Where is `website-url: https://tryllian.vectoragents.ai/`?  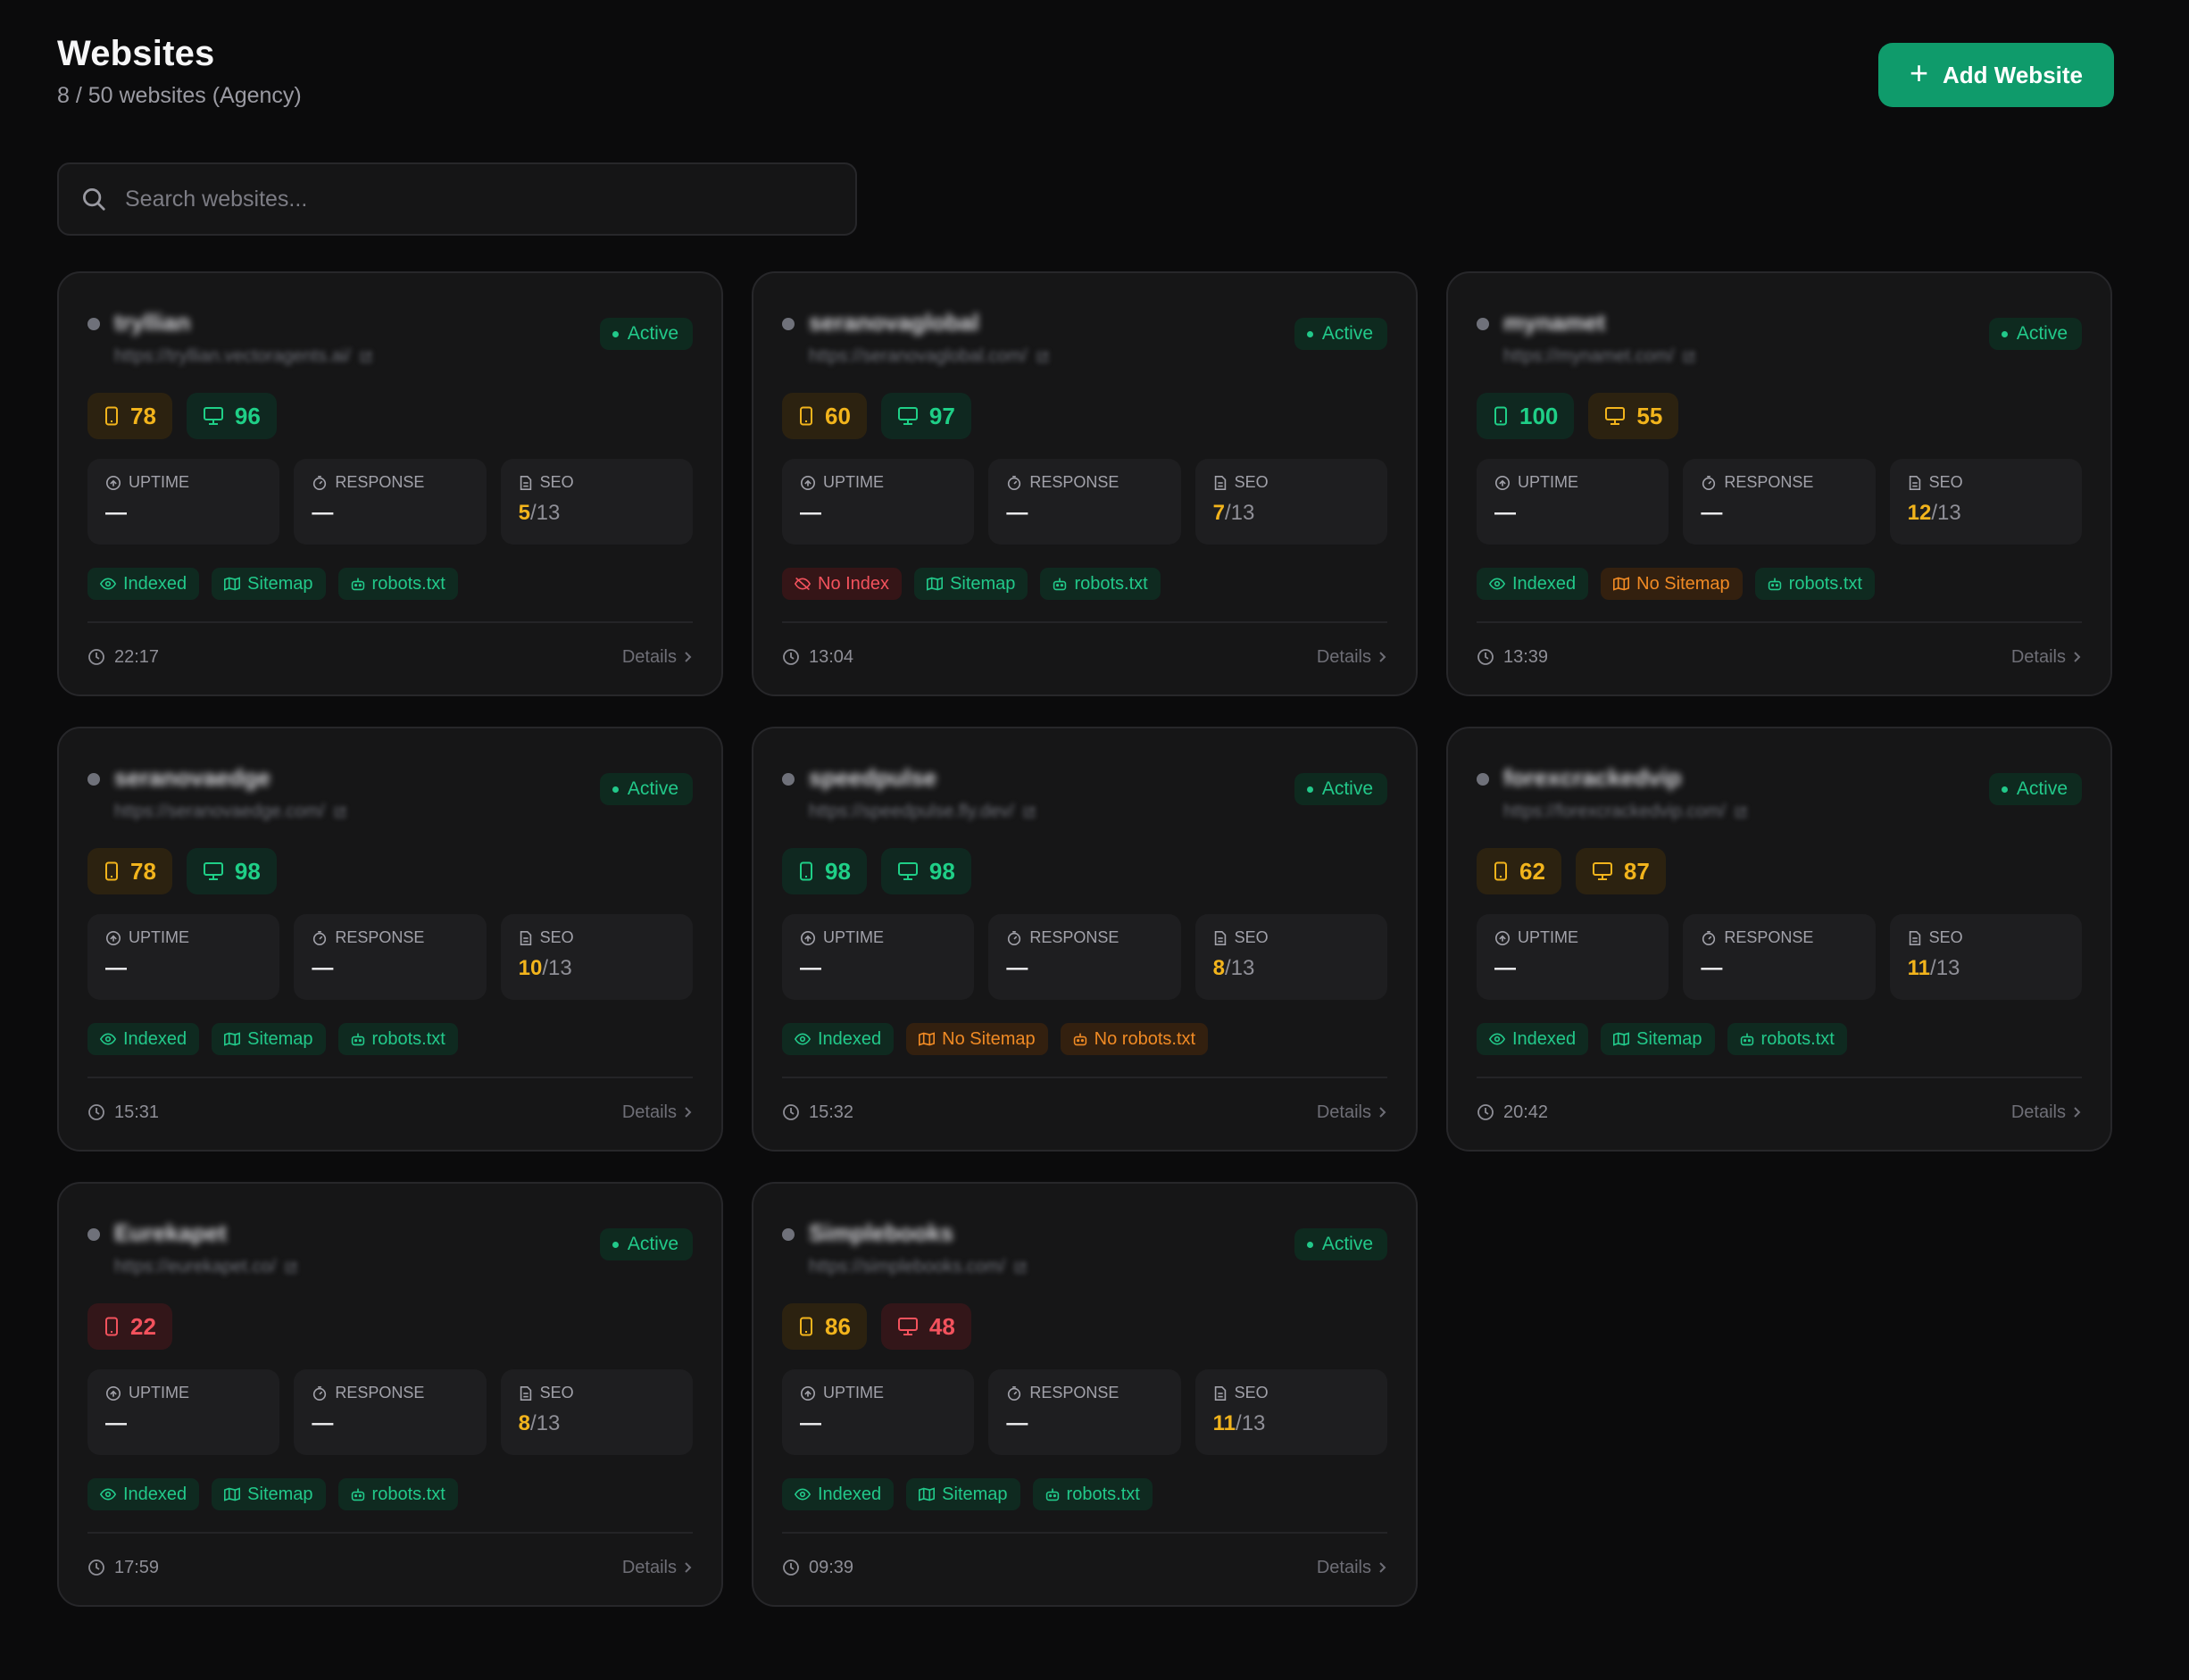
website-url: https://tryllian.vectoragents.ai/ is located at coordinates (243, 357).